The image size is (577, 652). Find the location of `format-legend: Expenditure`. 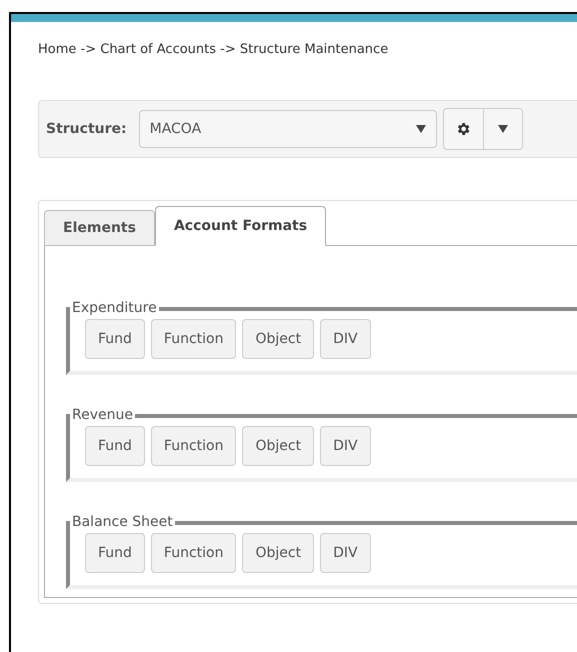

format-legend: Expenditure is located at coordinates (114, 308).